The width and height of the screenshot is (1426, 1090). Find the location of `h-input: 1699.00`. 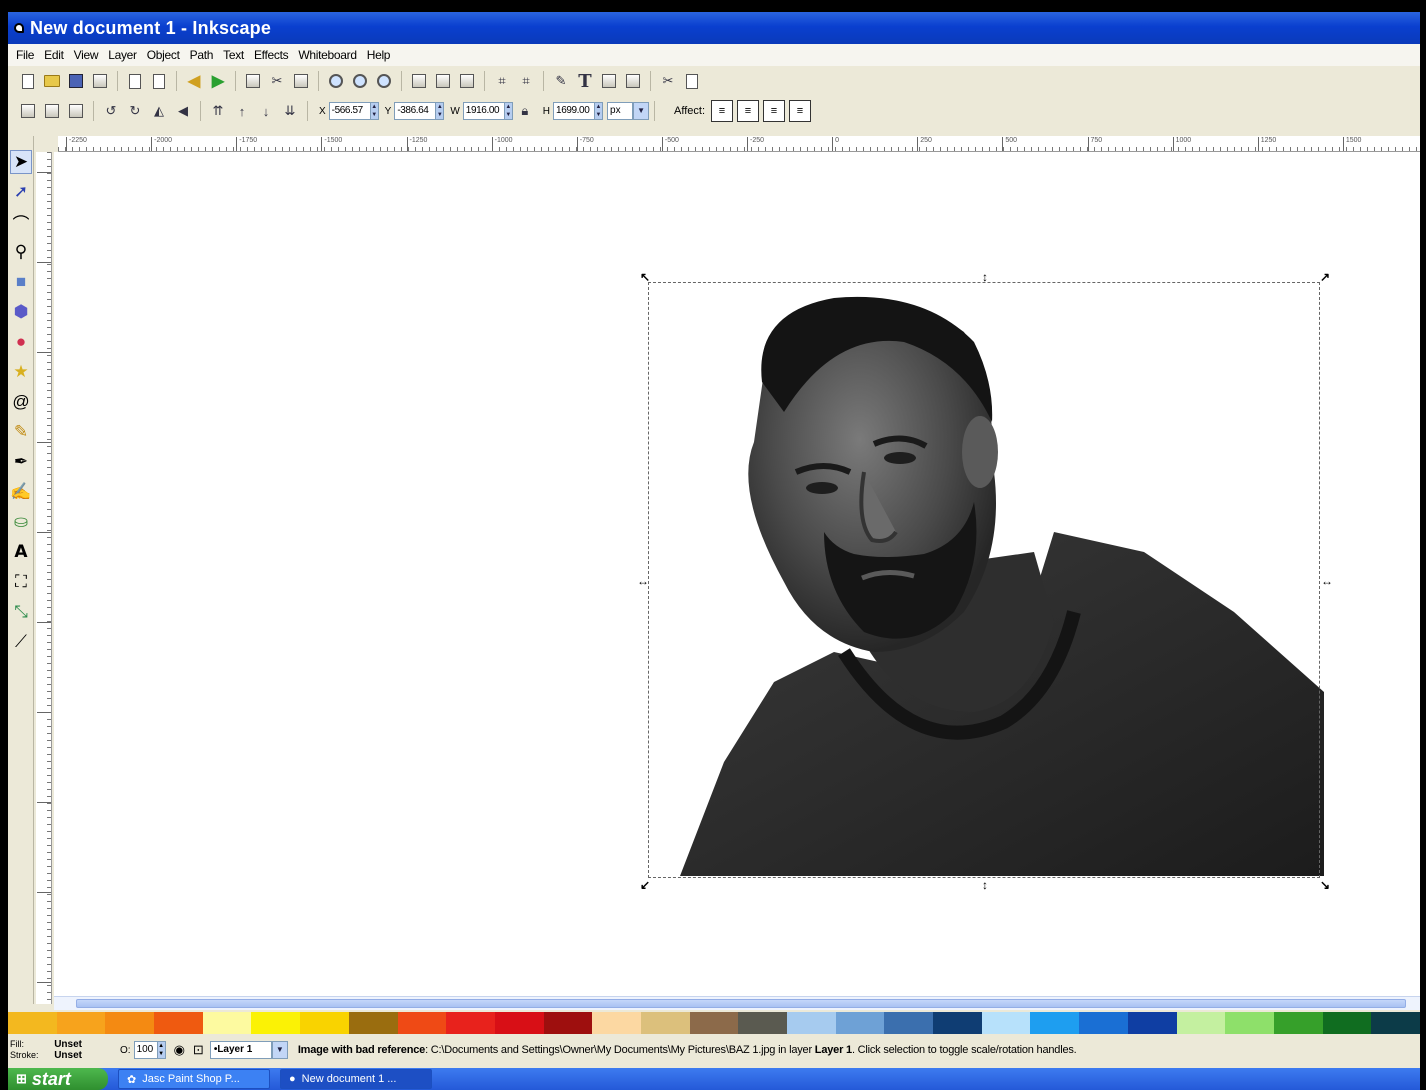

h-input: 1699.00 is located at coordinates (574, 111).